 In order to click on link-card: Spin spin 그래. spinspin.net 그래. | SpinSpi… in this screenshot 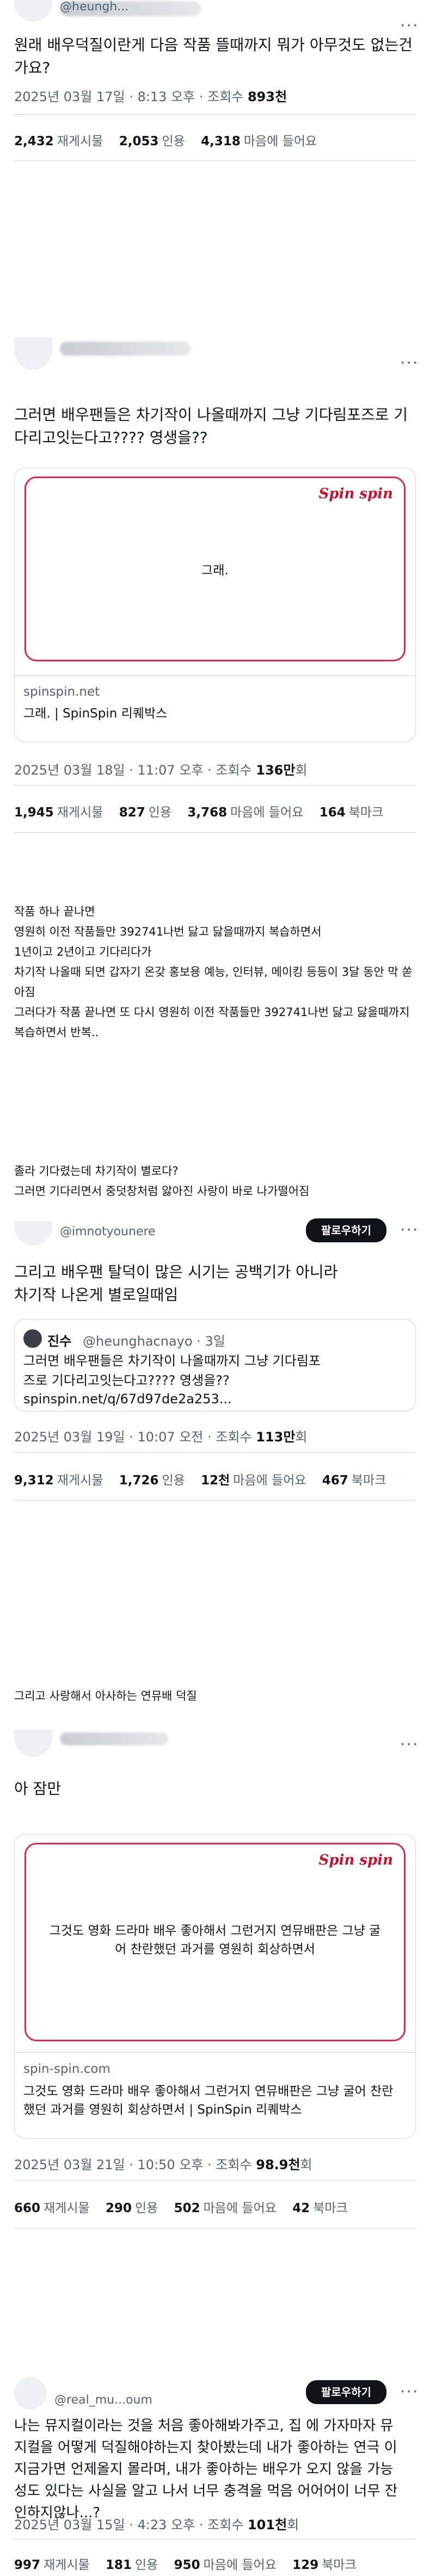, I will do `click(215, 605)`.